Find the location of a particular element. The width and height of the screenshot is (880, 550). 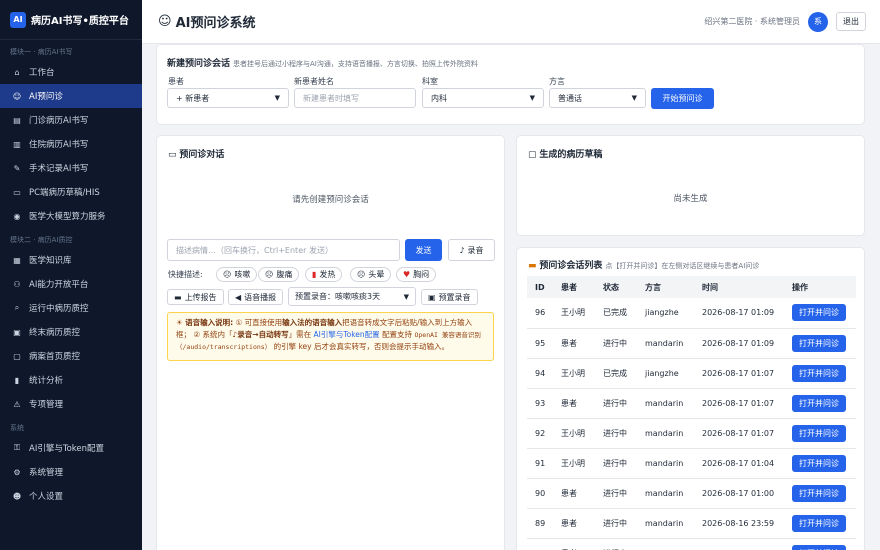

tts-button: ◀ 语音播报 is located at coordinates (256, 297).